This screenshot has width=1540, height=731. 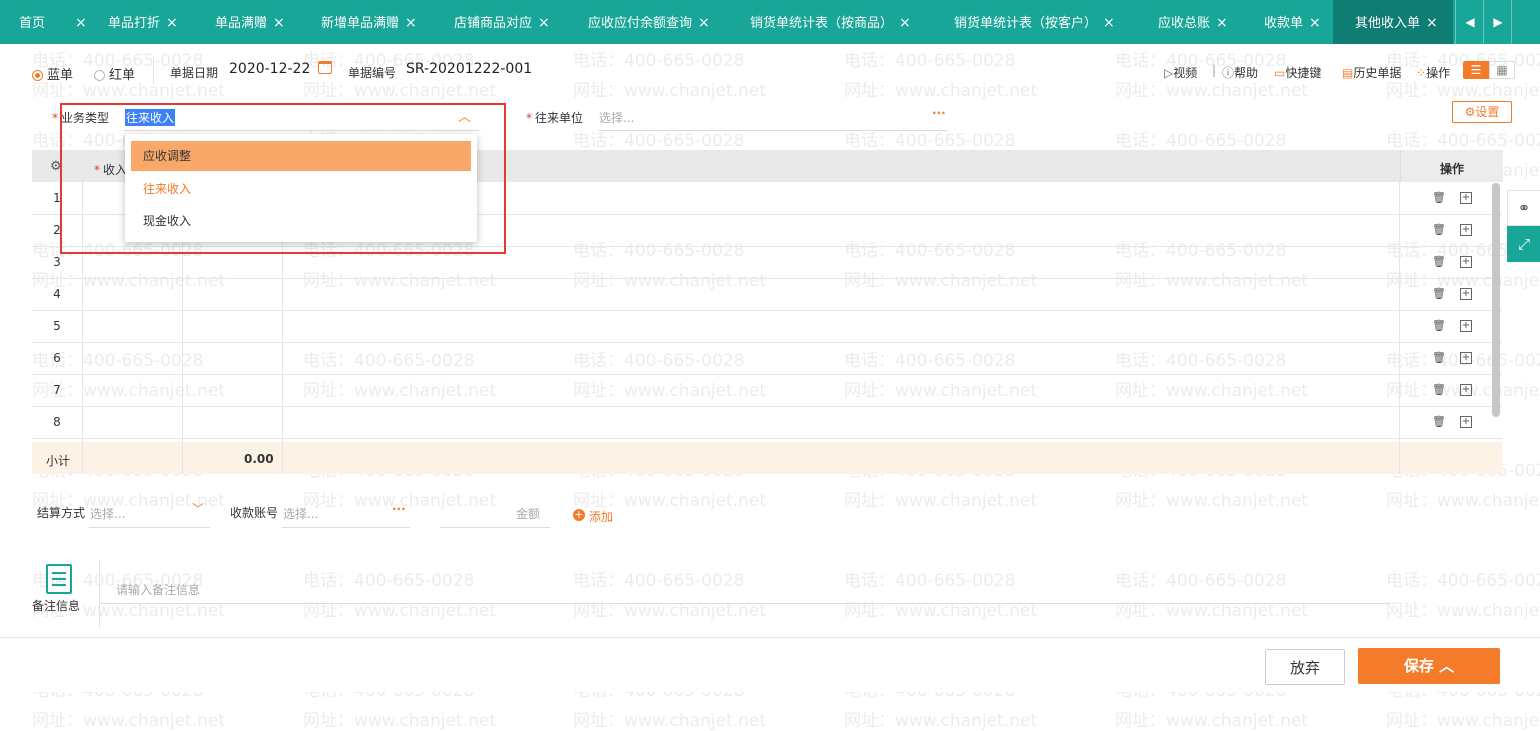 What do you see at coordinates (767, 422) in the screenshot?
I see `table-row: 8 🗑 +` at bounding box center [767, 422].